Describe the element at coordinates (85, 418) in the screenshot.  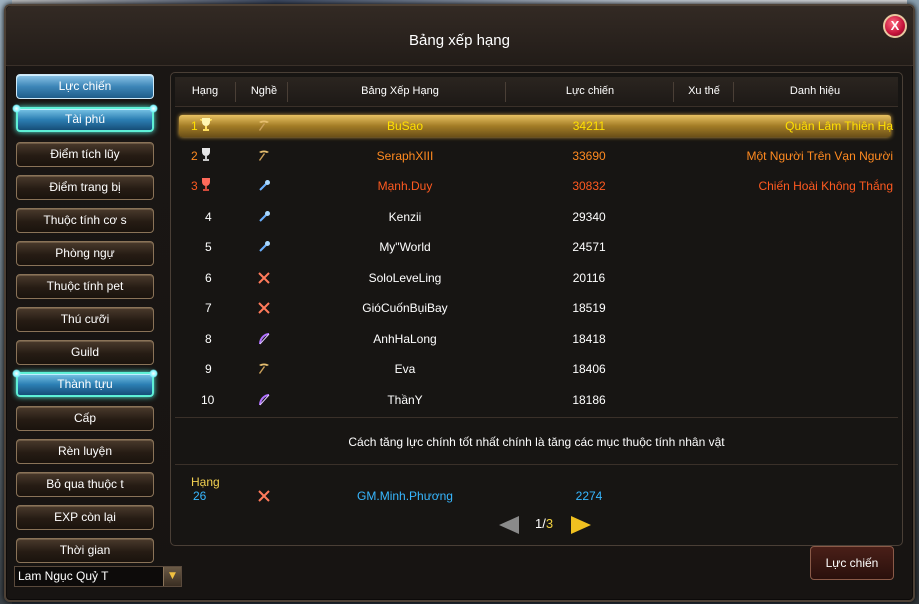
I see `sidebar-item-level: Cấp` at that location.